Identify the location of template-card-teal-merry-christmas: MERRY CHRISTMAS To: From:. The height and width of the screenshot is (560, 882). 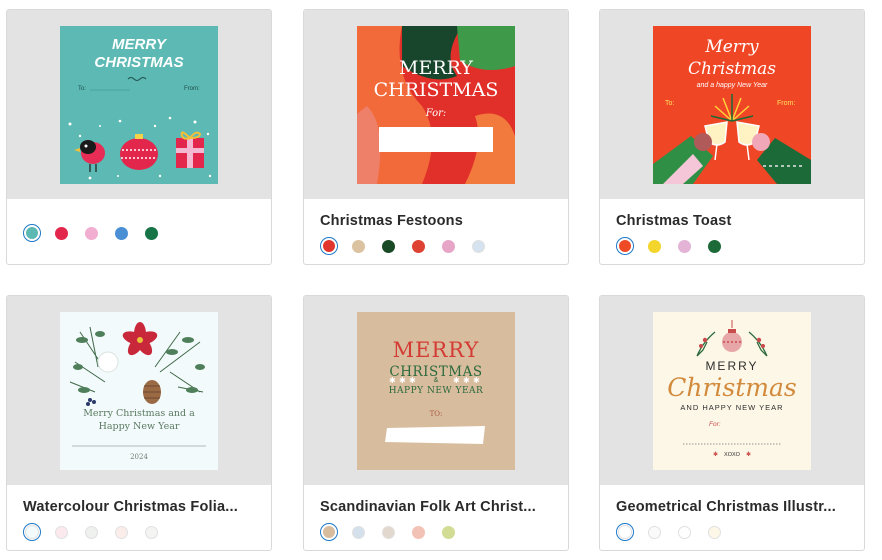
(139, 137).